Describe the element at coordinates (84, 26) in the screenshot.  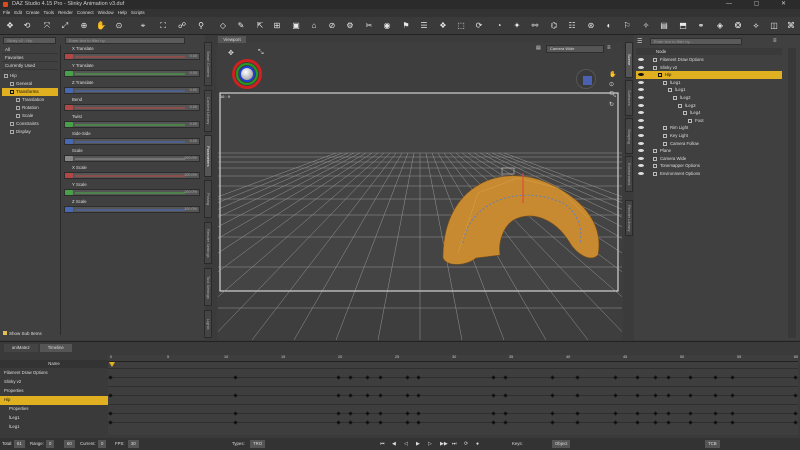
I see `universal-icon: ⊕` at that location.